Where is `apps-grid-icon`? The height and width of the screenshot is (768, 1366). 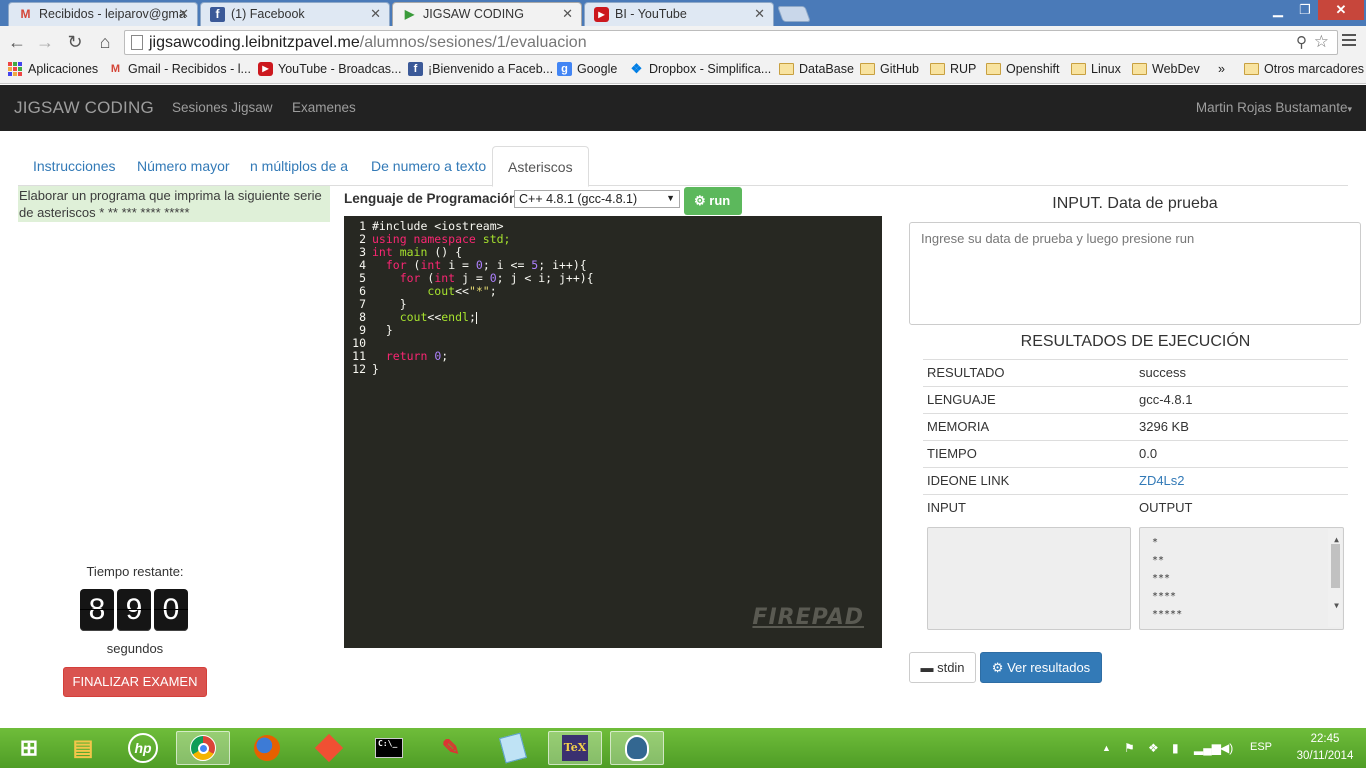 apps-grid-icon is located at coordinates (15, 69).